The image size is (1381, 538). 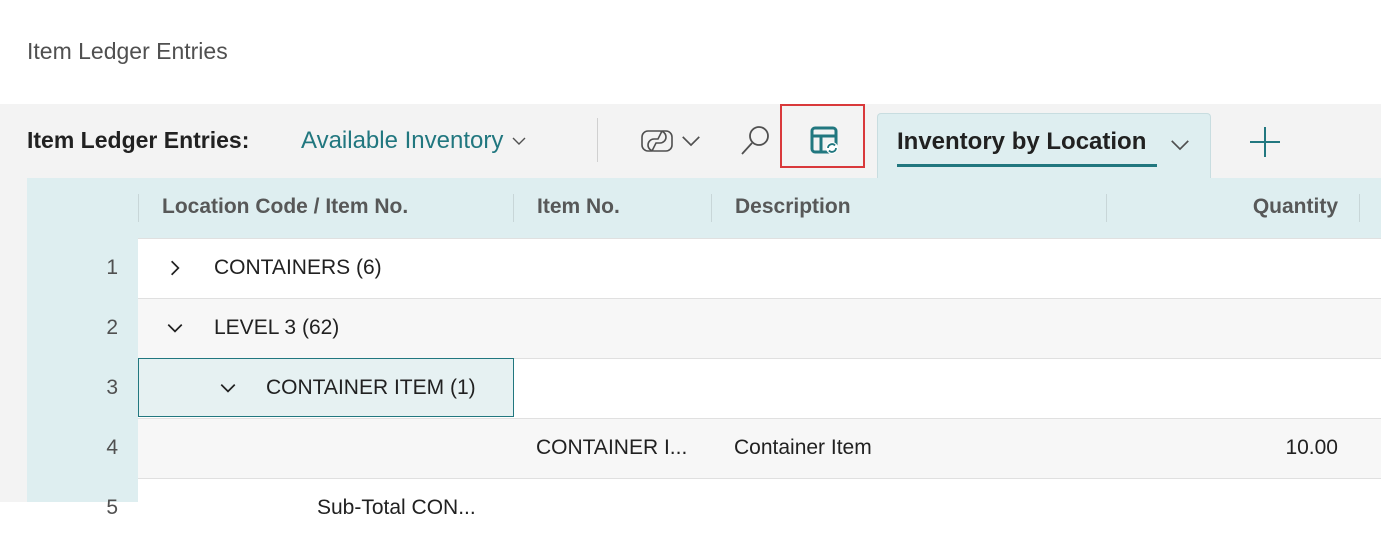 I want to click on add-icon, so click(x=1265, y=142).